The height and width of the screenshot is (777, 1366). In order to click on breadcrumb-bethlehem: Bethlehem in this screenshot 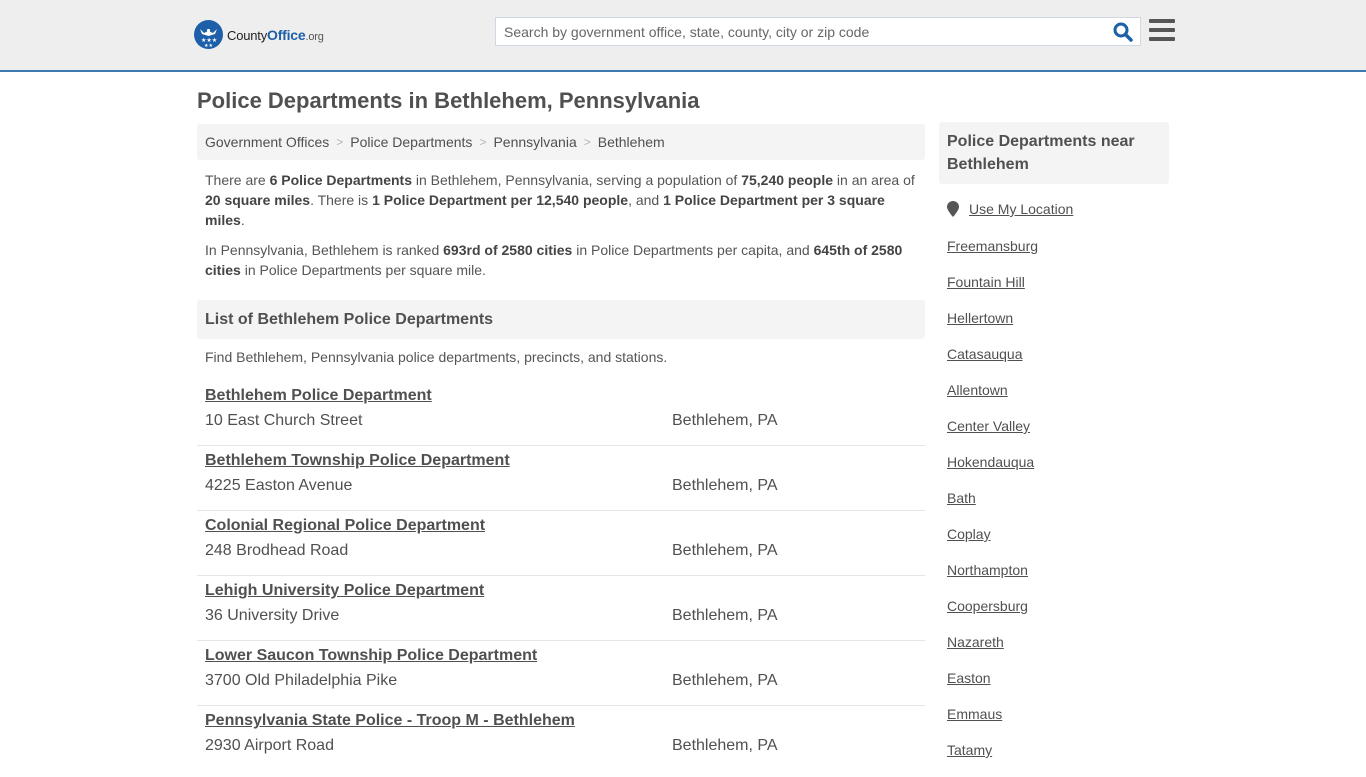, I will do `click(631, 142)`.